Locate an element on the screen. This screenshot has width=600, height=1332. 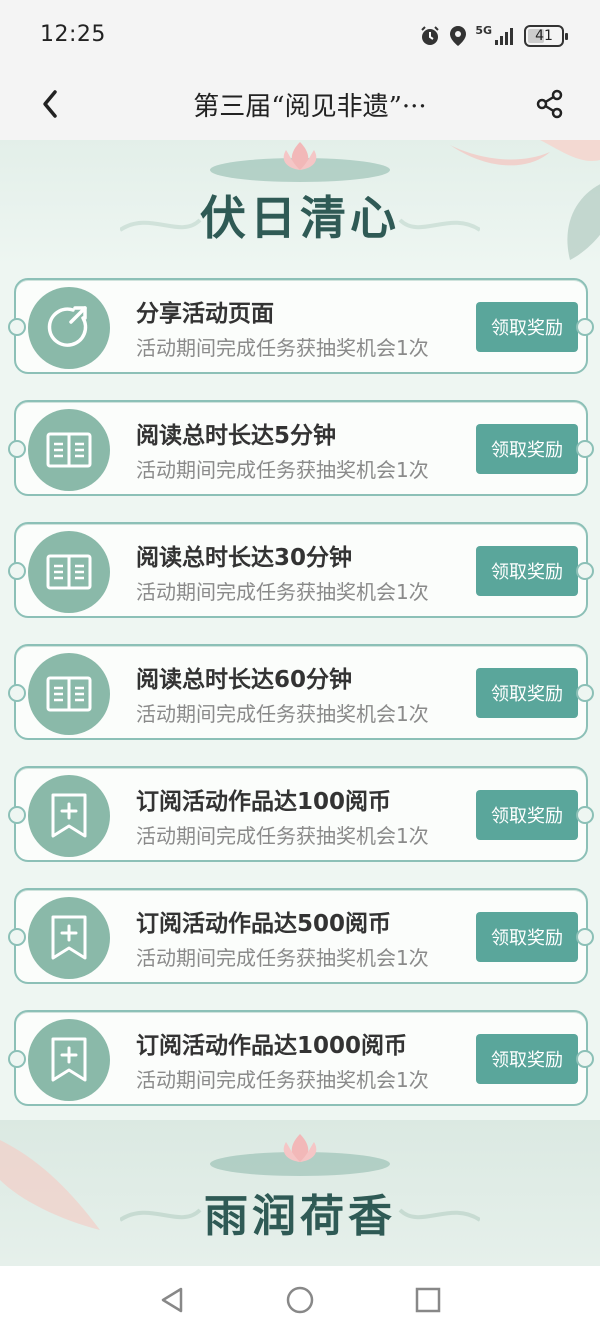
task-title: 阅读总时长达60分钟 is located at coordinates (244, 680).